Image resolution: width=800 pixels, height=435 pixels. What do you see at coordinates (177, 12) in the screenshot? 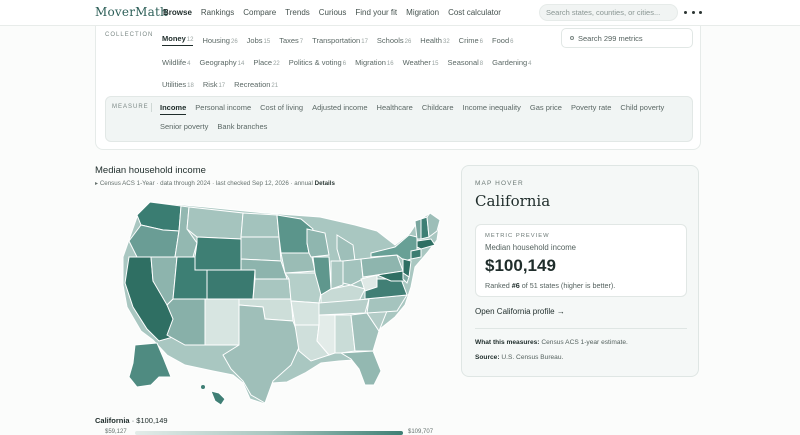
I see `nav-browse: Browse` at bounding box center [177, 12].